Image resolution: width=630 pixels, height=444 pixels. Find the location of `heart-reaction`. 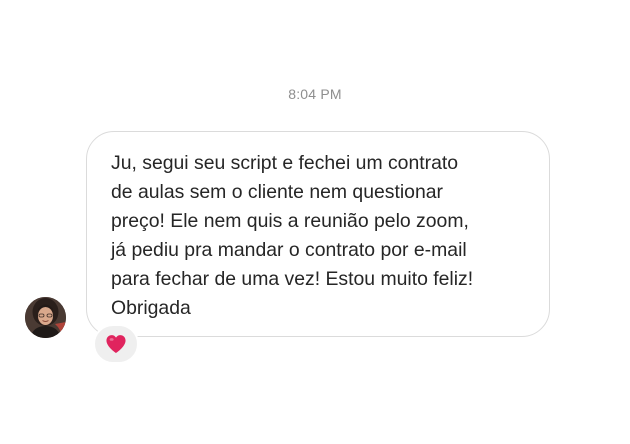

heart-reaction is located at coordinates (116, 344).